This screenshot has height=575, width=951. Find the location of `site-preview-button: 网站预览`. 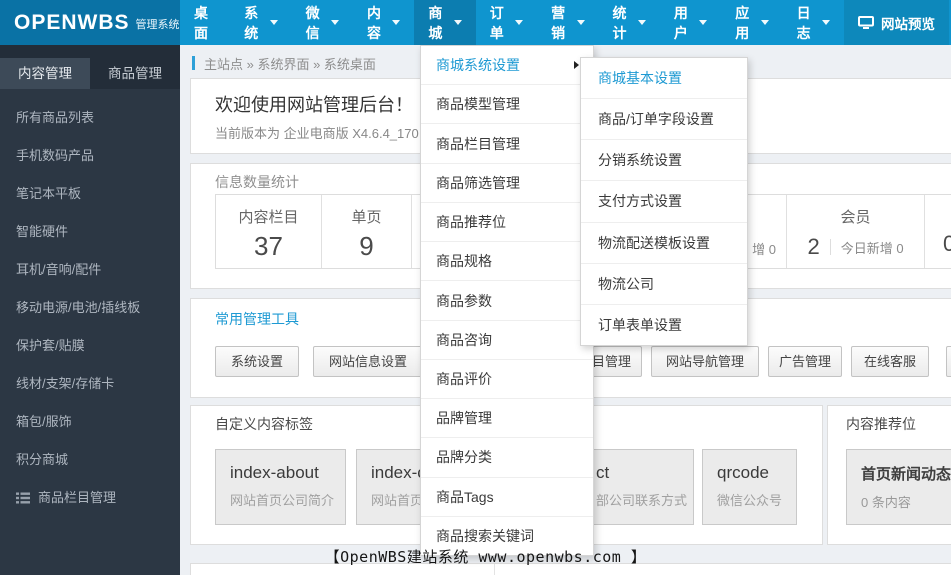

site-preview-button: 网站预览 is located at coordinates (896, 22).